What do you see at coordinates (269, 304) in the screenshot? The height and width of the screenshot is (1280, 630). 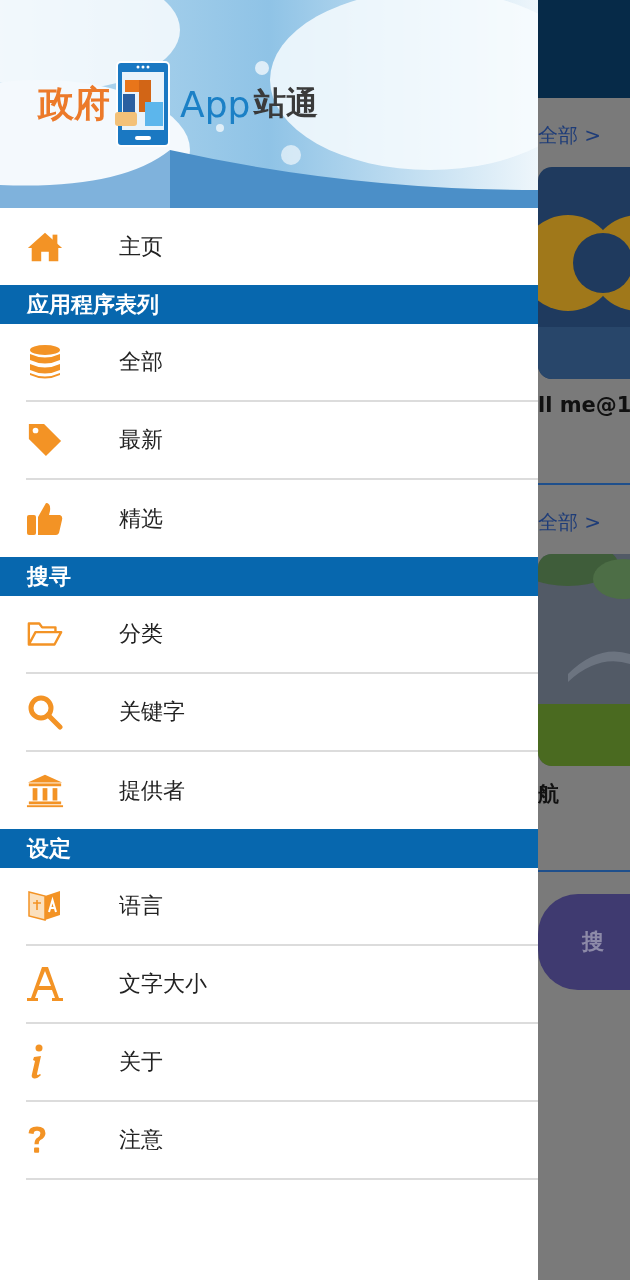 I see `section-header: 应用程序表列` at bounding box center [269, 304].